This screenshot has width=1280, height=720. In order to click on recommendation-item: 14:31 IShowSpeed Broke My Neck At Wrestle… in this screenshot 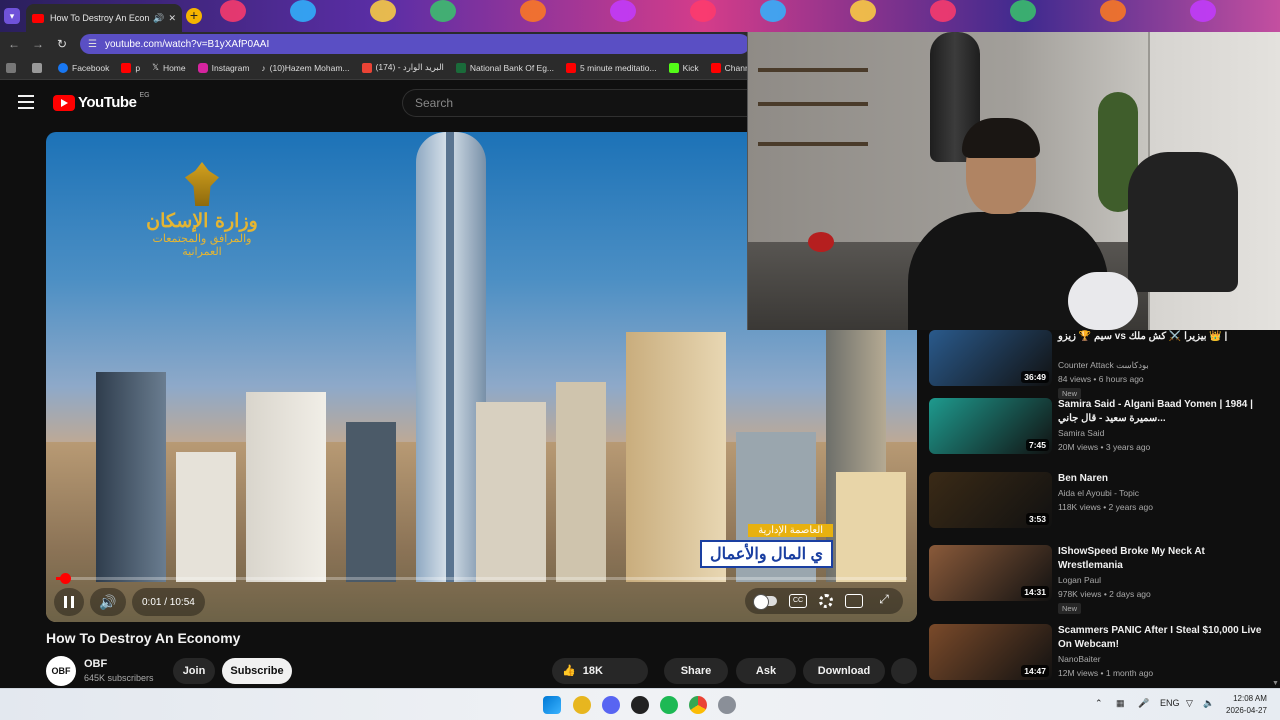, I will do `click(1099, 582)`.